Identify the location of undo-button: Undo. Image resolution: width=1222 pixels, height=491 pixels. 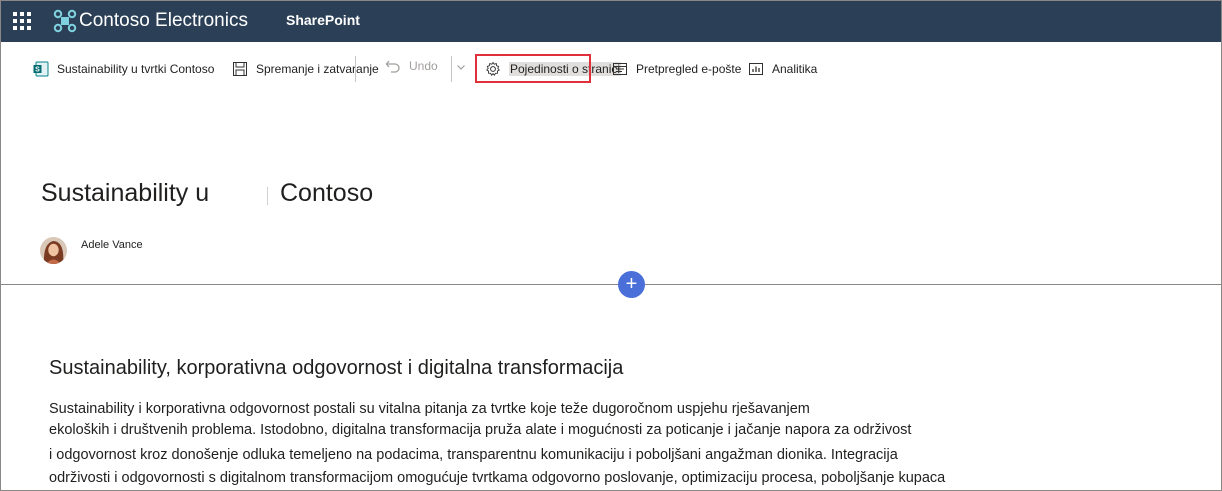
(411, 66).